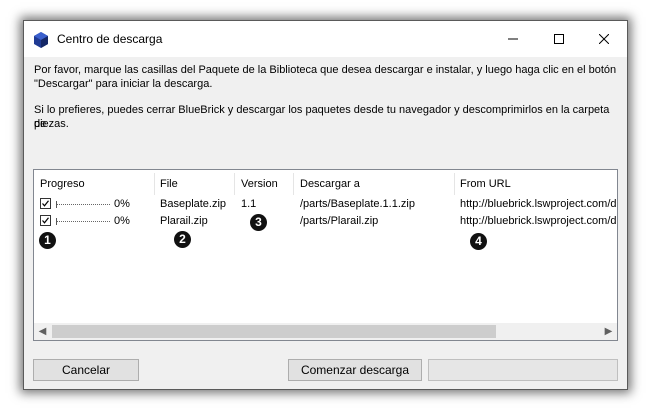 The width and height of the screenshot is (651, 414). What do you see at coordinates (42, 331) in the screenshot?
I see `scroll-left-icon: ◀` at bounding box center [42, 331].